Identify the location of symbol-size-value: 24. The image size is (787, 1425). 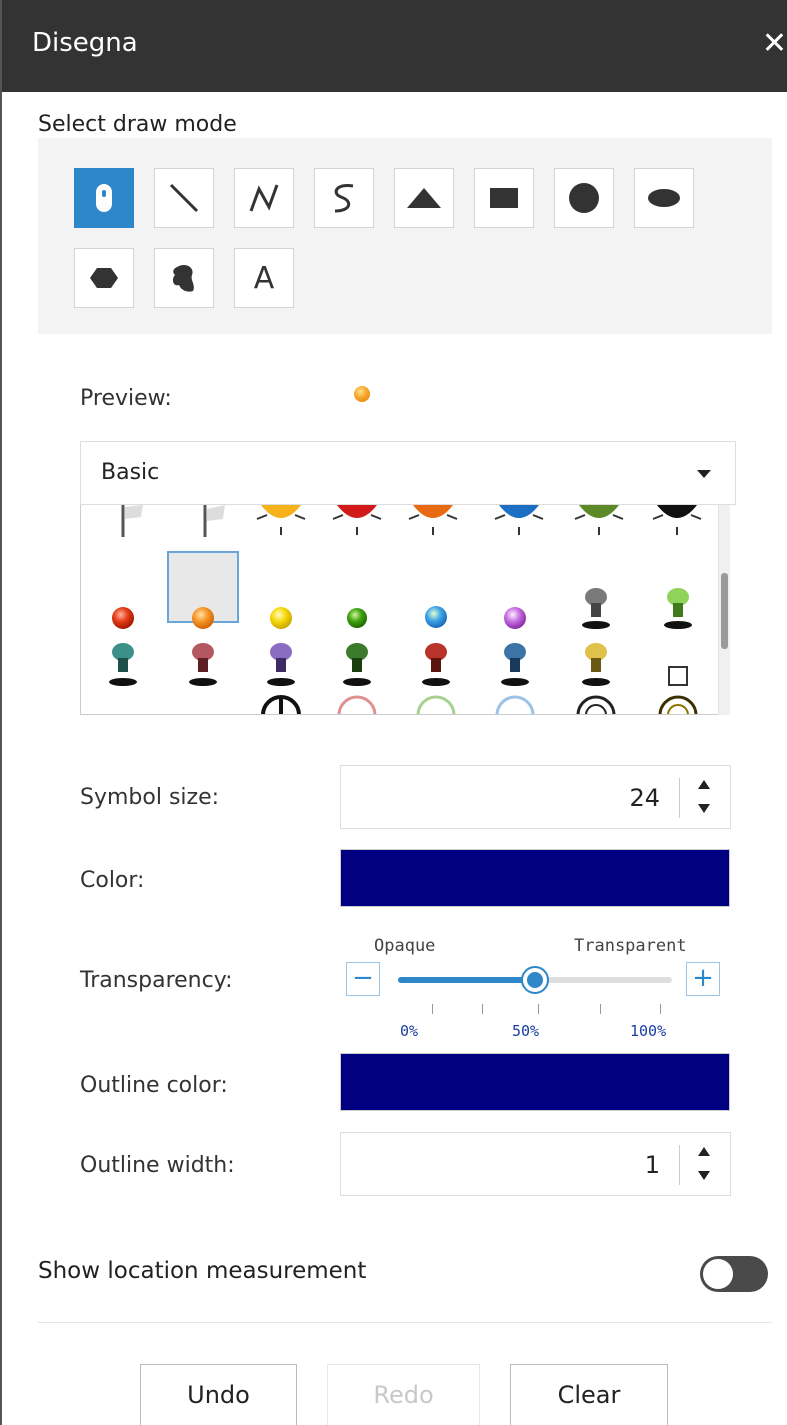
(644, 798).